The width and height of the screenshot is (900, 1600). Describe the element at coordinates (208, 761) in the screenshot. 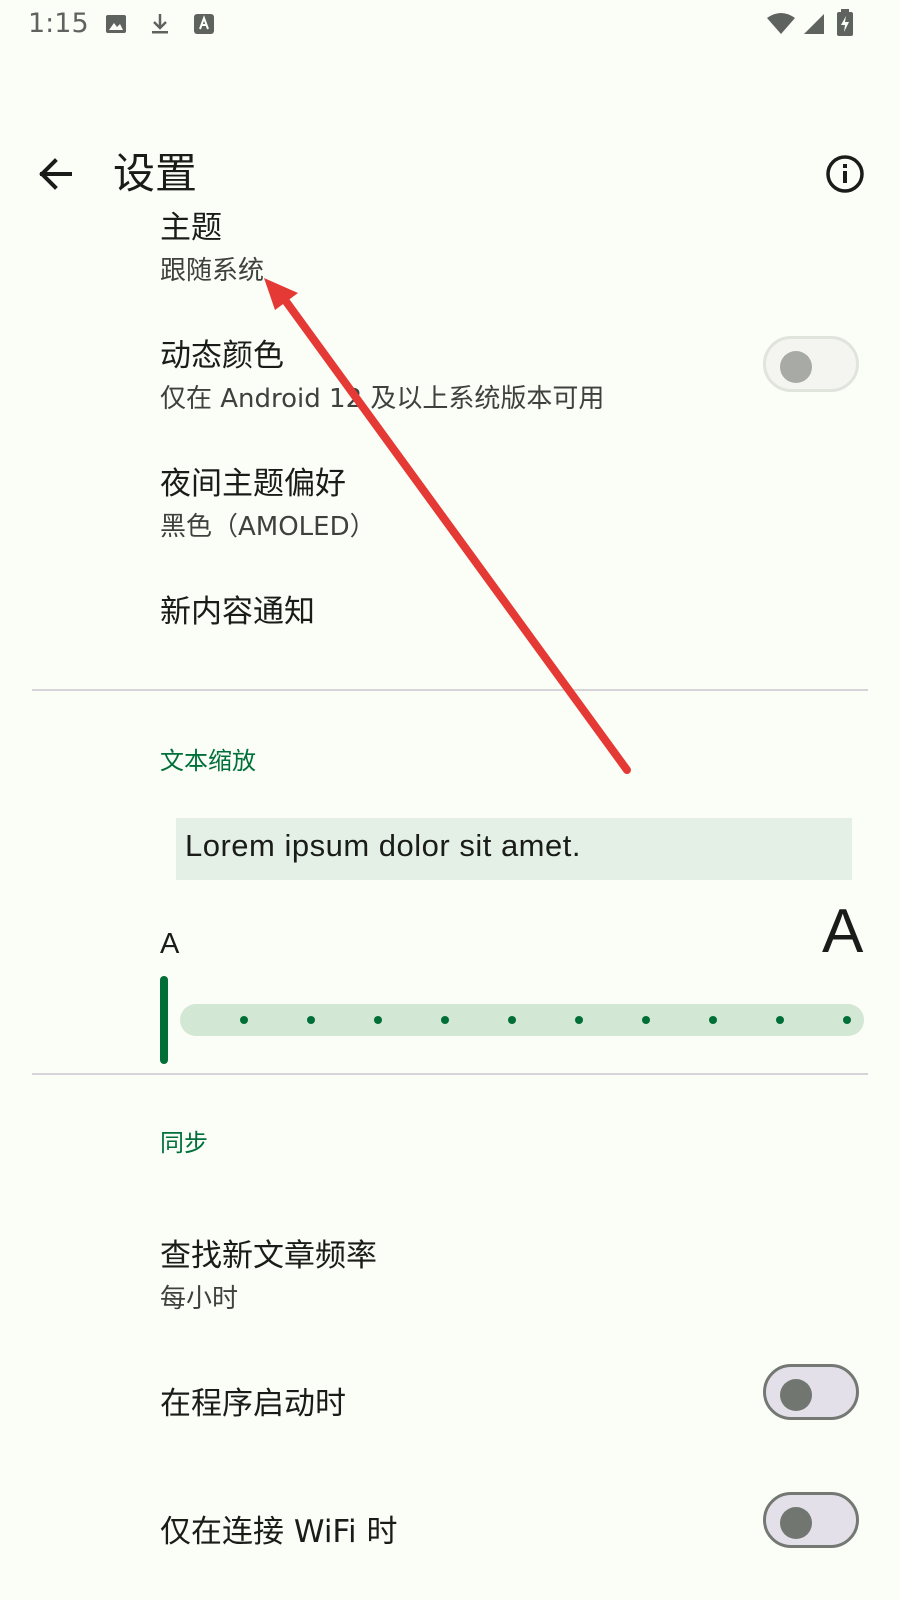

I see `text-scaling-header: 文本缩放` at that location.